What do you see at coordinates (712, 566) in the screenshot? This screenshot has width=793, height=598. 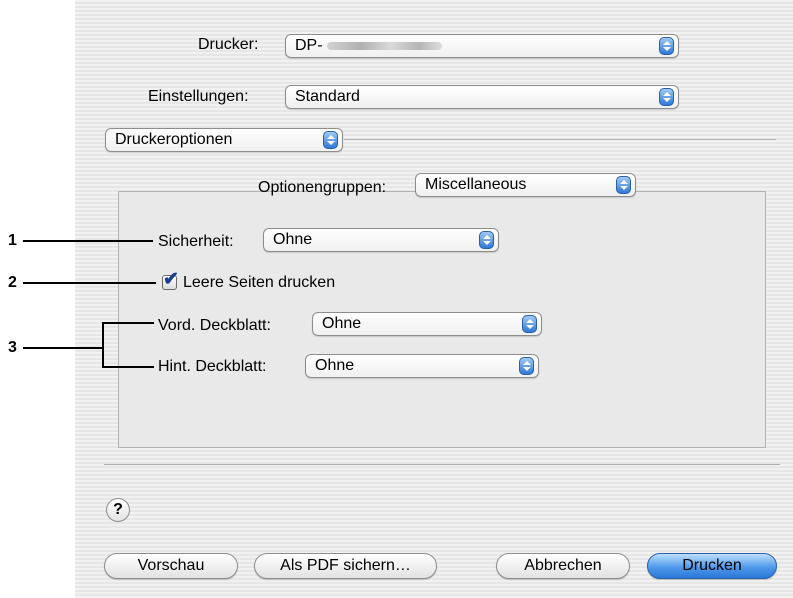 I see `print-button: Drucken` at bounding box center [712, 566].